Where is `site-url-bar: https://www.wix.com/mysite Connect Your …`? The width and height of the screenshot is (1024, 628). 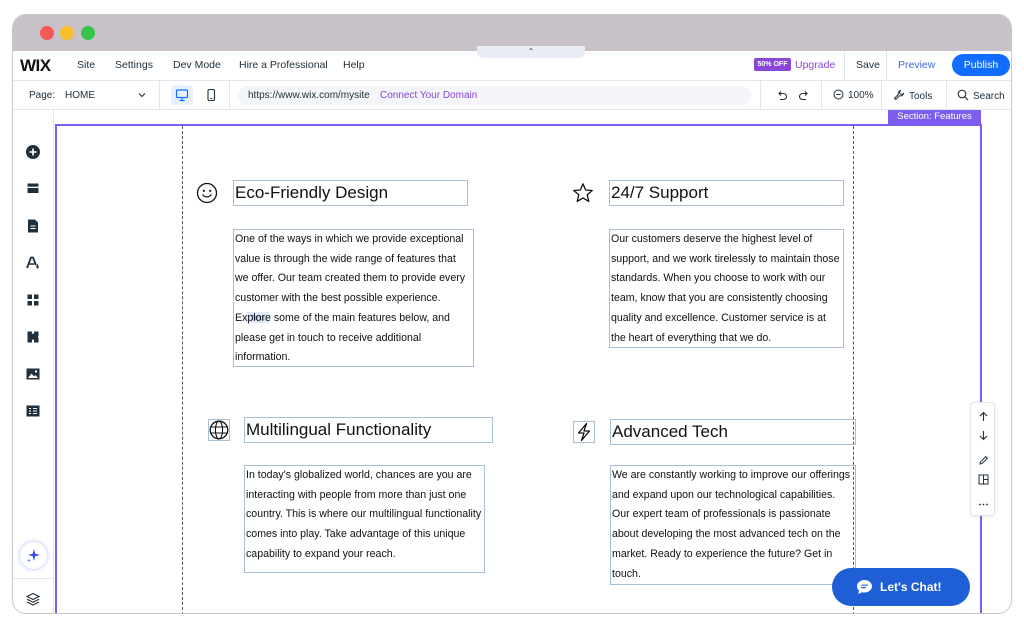
site-url-bar: https://www.wix.com/mysite Connect Your … is located at coordinates (494, 95).